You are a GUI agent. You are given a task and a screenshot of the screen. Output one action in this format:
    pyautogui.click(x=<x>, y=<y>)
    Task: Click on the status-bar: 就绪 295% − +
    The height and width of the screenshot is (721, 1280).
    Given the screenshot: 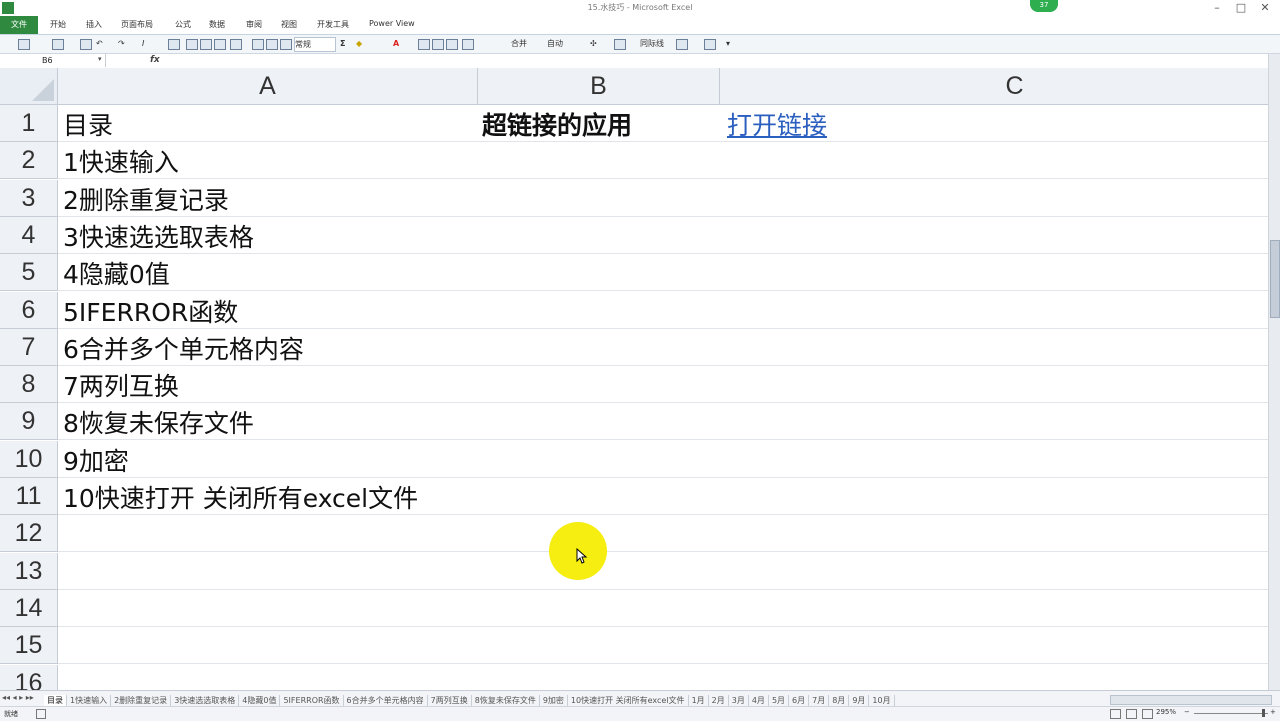 What is the action you would take?
    pyautogui.click(x=640, y=713)
    